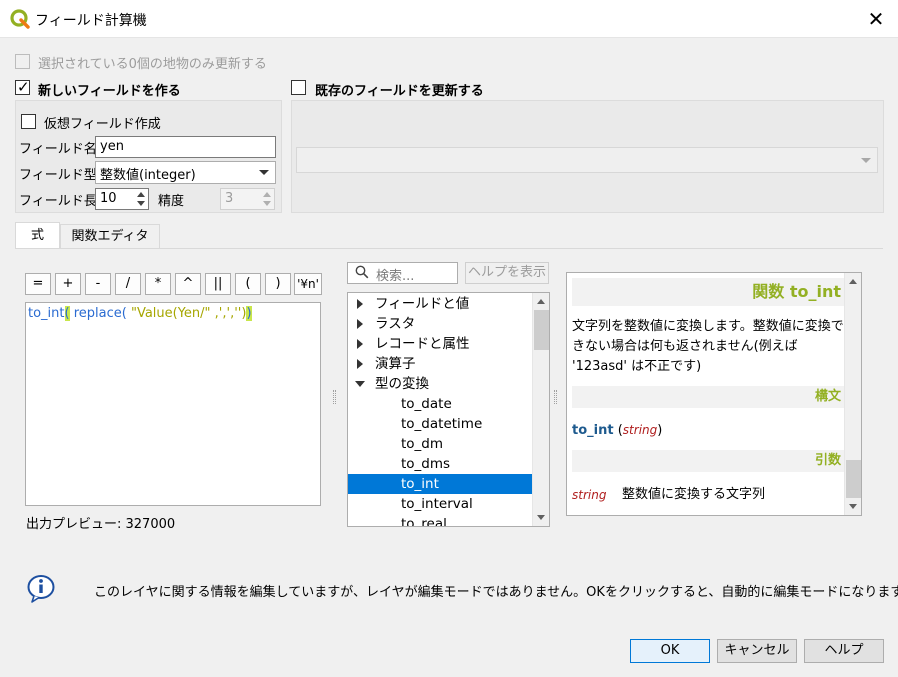 This screenshot has height=677, width=898. Describe the element at coordinates (694, 494) in the screenshot. I see `argument-description: 整数値に変換する文字列` at that location.